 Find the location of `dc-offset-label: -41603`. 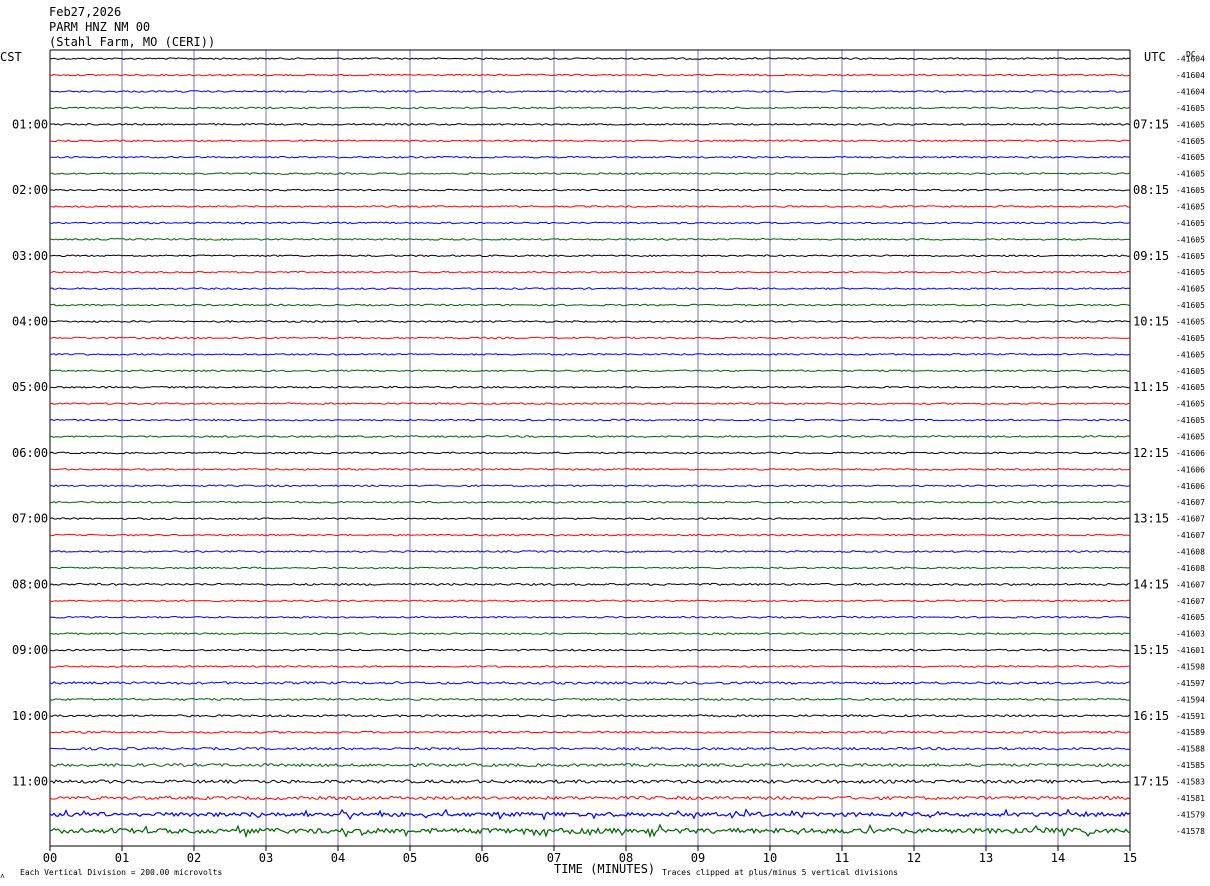

dc-offset-label: -41603 is located at coordinates (1190, 634).